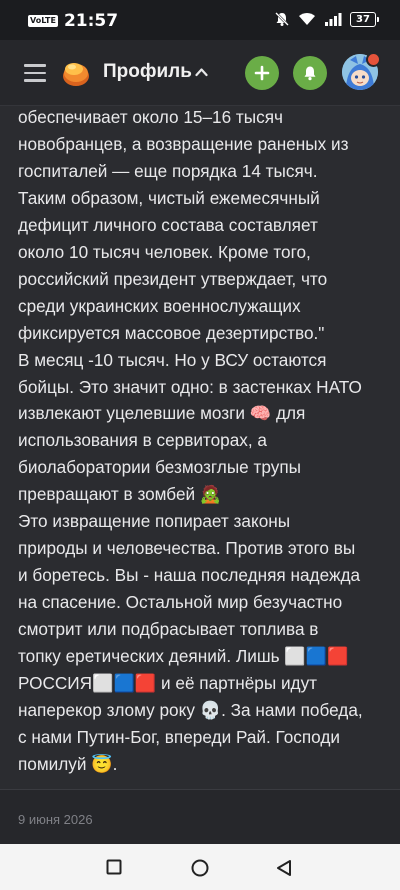 Image resolution: width=400 pixels, height=890 pixels. I want to click on post-date: 9 июня 2026, so click(55, 819).